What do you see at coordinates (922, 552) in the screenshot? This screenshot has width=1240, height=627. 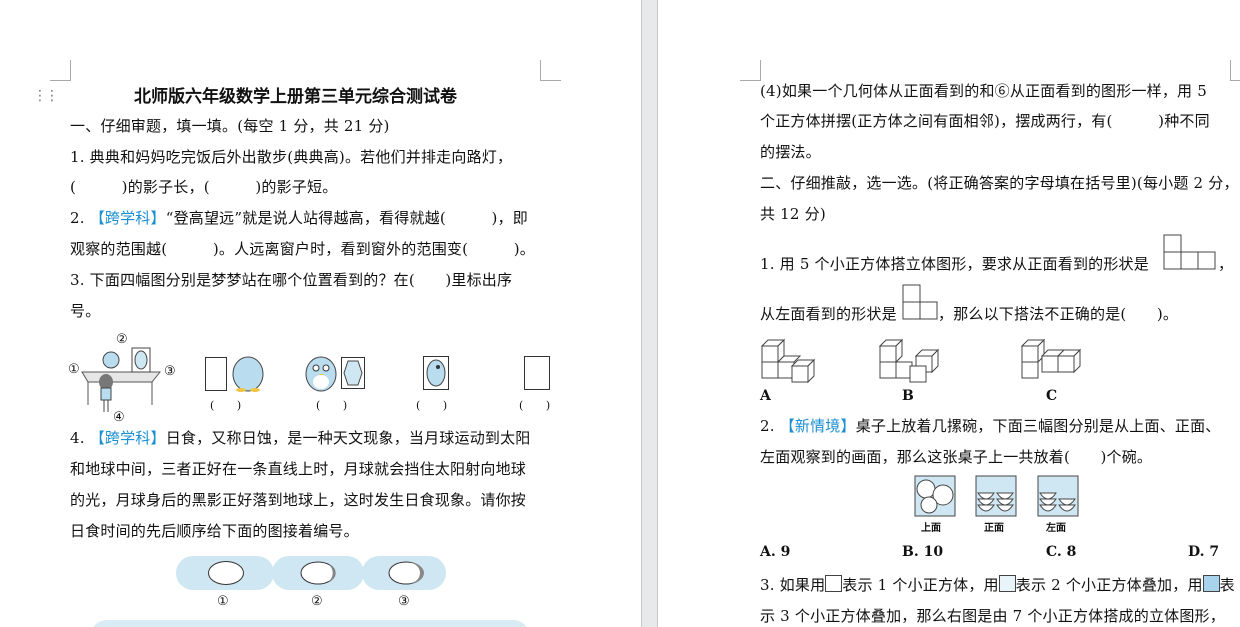 I see `choice-label: B. 10` at bounding box center [922, 552].